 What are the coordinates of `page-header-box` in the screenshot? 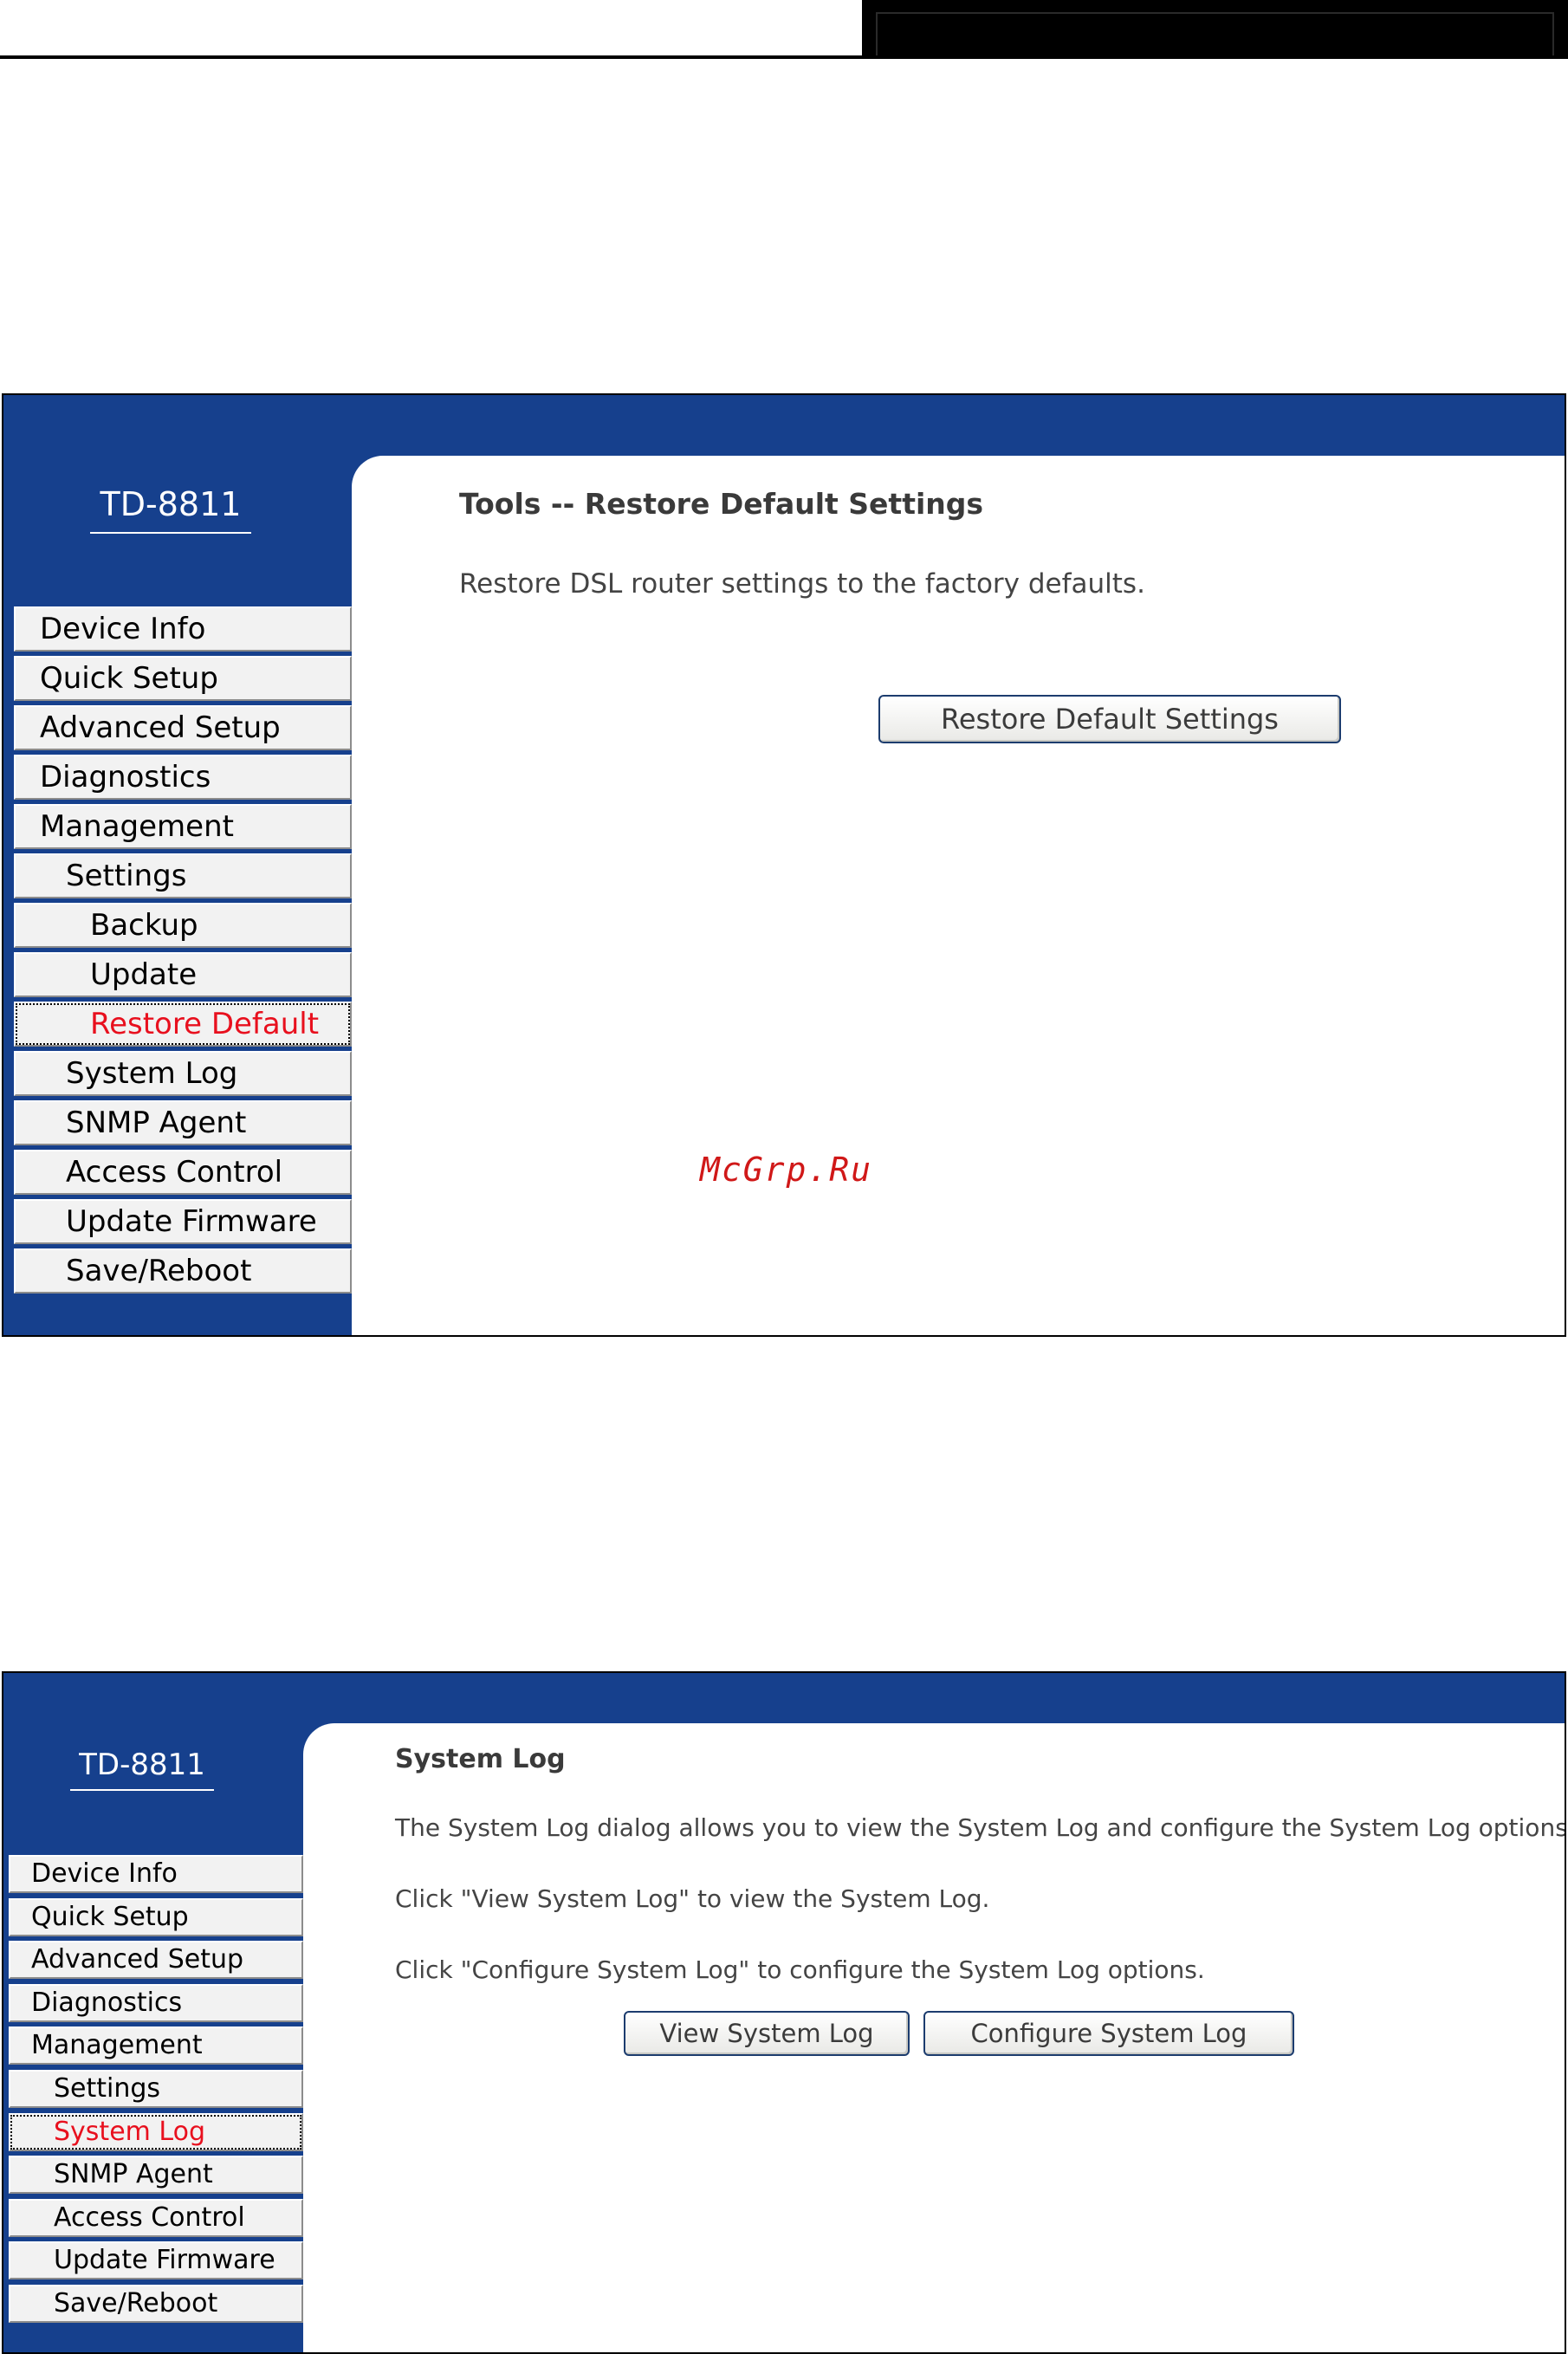 It's located at (1215, 29).